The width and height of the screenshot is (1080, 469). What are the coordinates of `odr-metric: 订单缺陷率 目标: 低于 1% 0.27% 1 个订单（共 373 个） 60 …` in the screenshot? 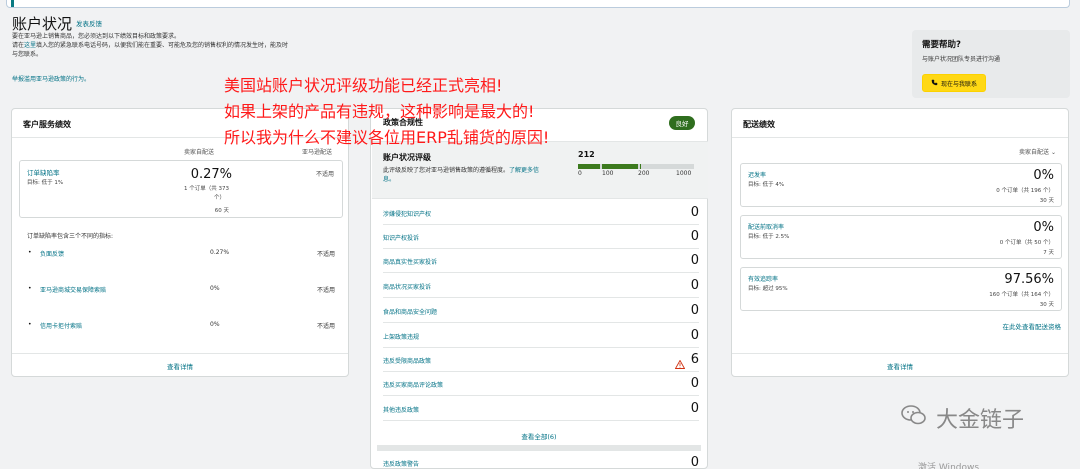 It's located at (181, 189).